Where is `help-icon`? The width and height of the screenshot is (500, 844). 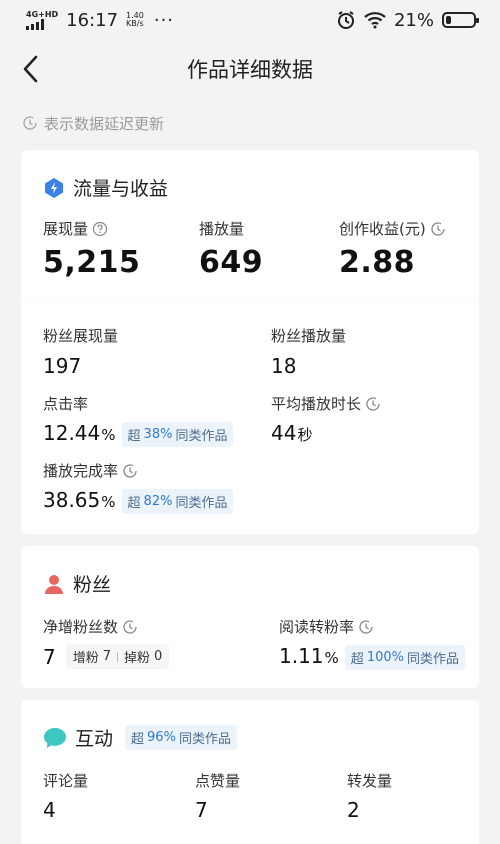 help-icon is located at coordinates (100, 229).